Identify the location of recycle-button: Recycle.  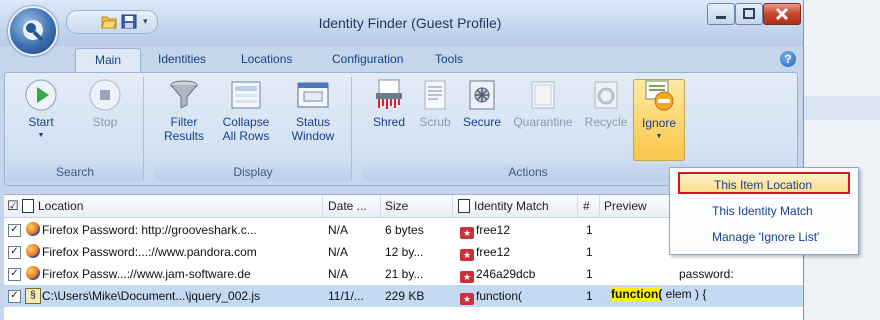
(606, 104).